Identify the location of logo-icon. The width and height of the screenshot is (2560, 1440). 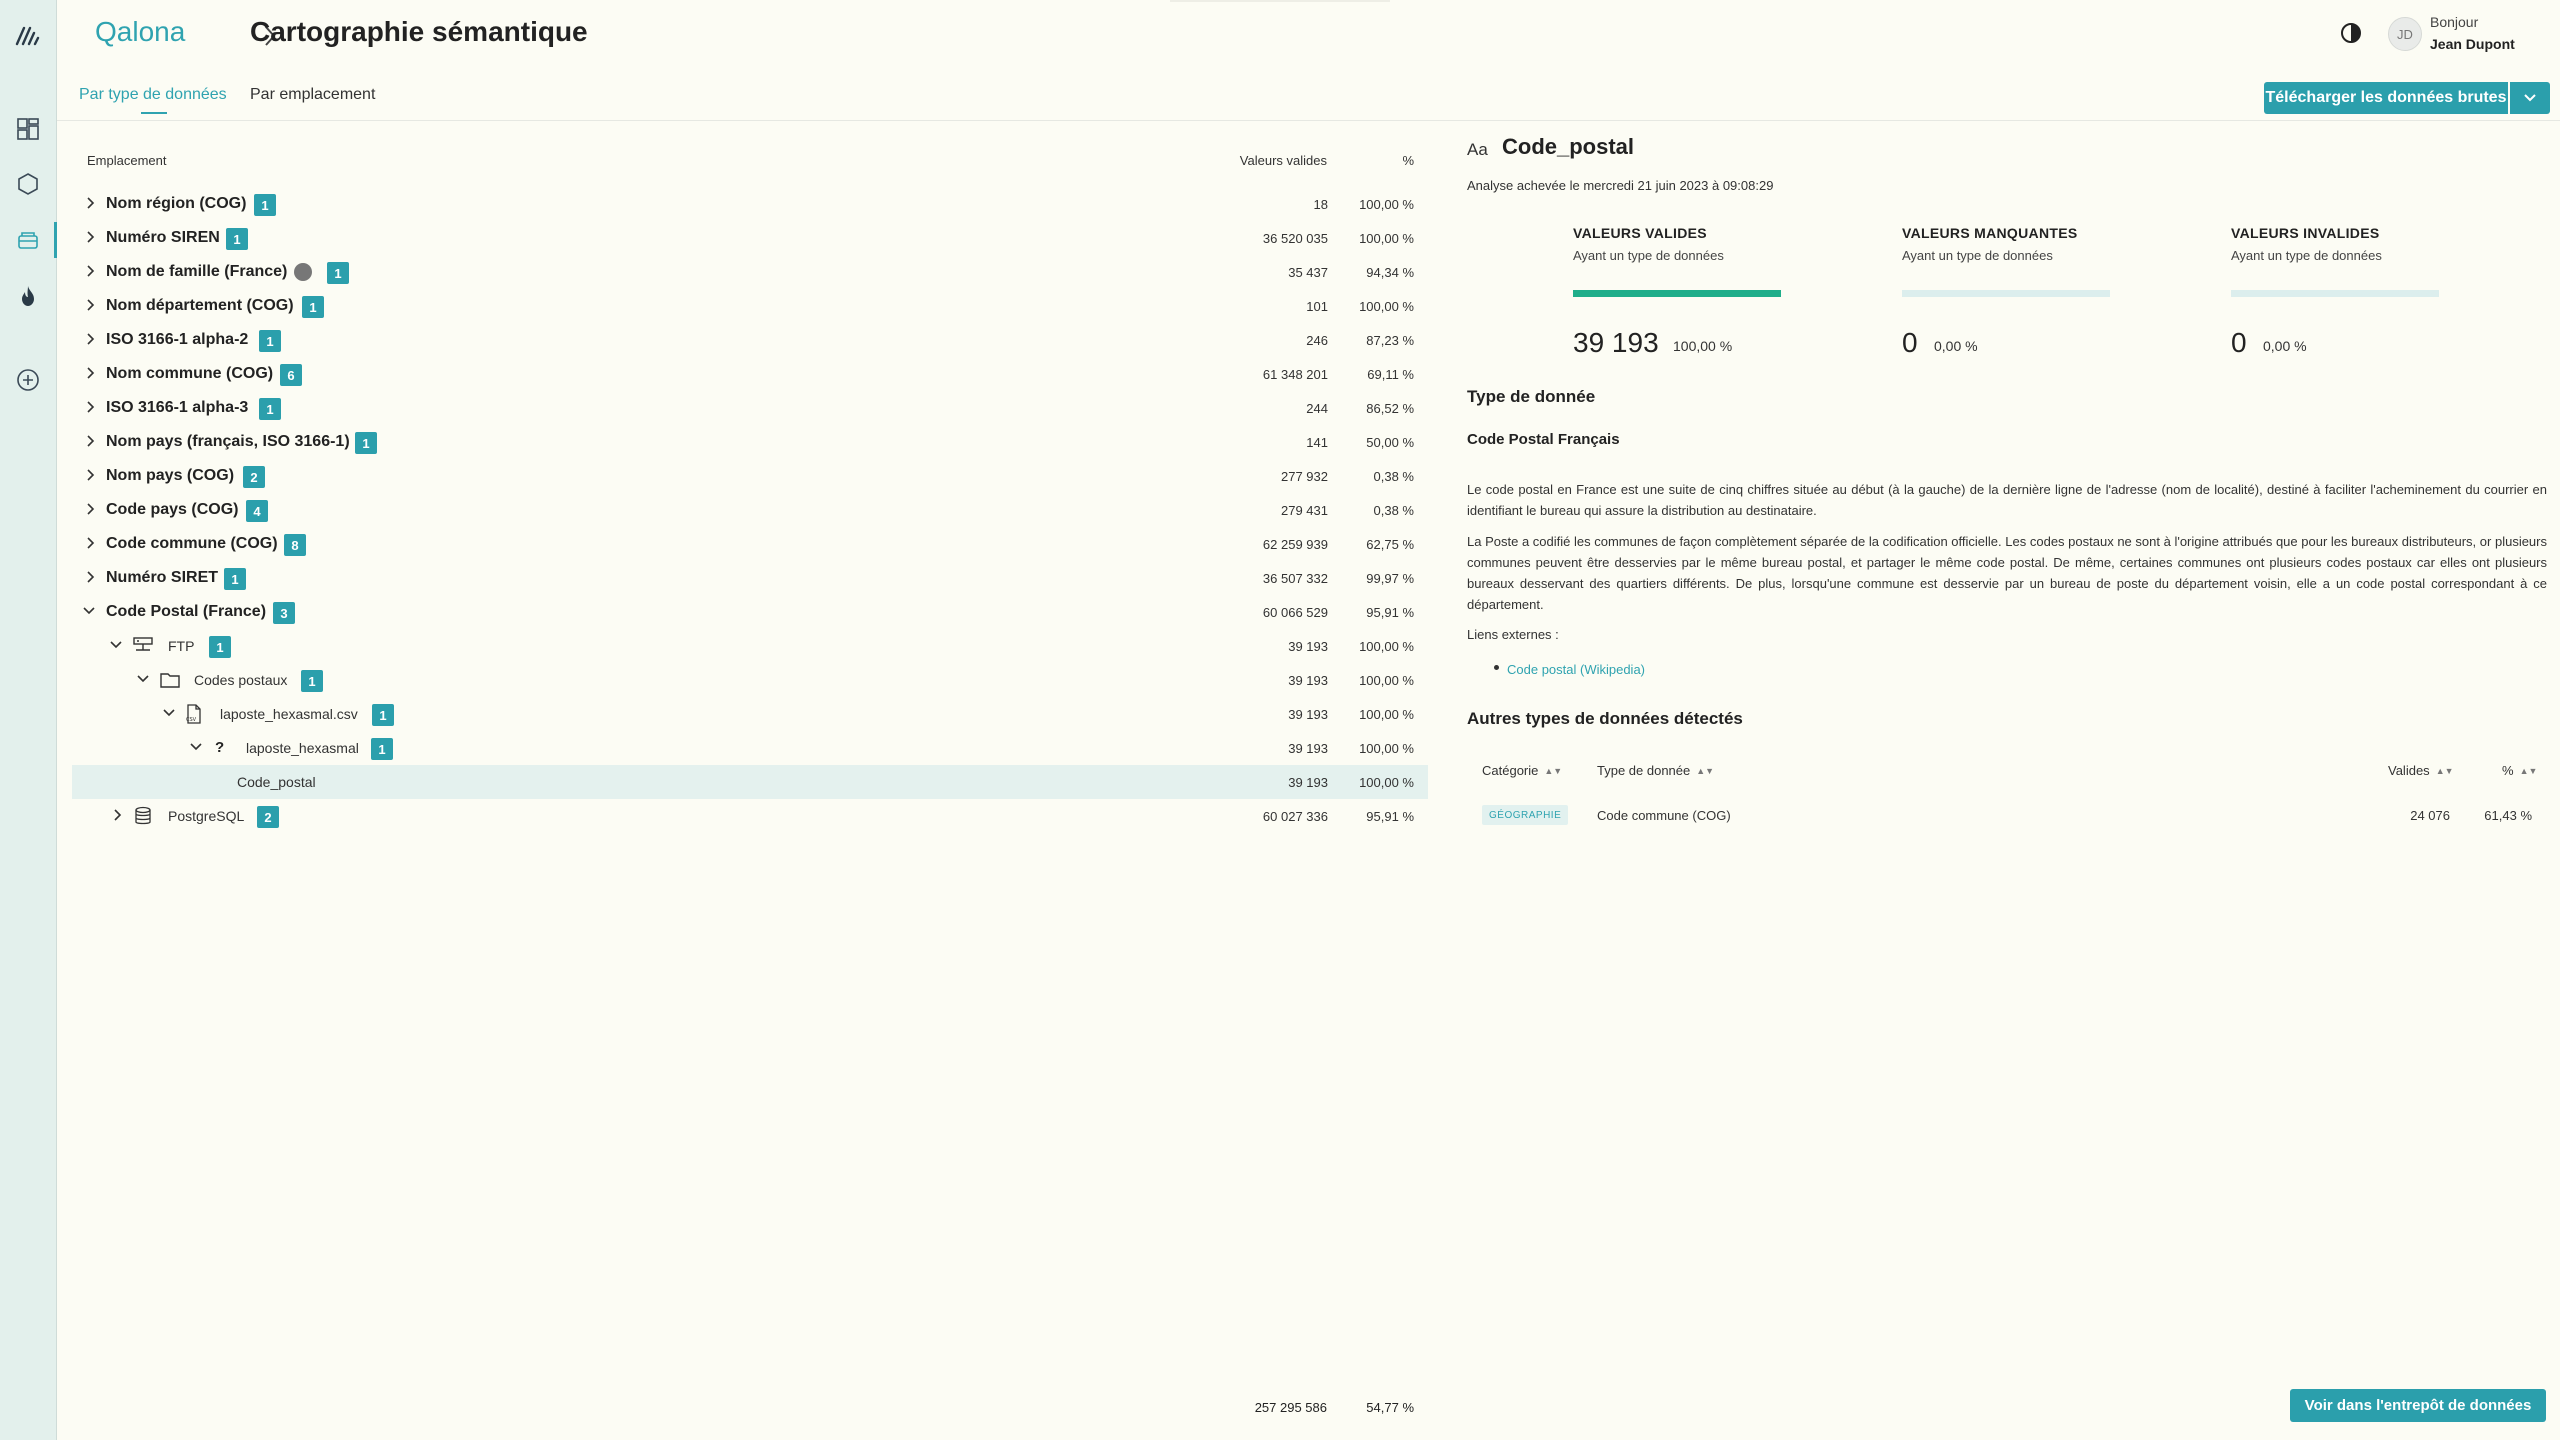
(28, 34).